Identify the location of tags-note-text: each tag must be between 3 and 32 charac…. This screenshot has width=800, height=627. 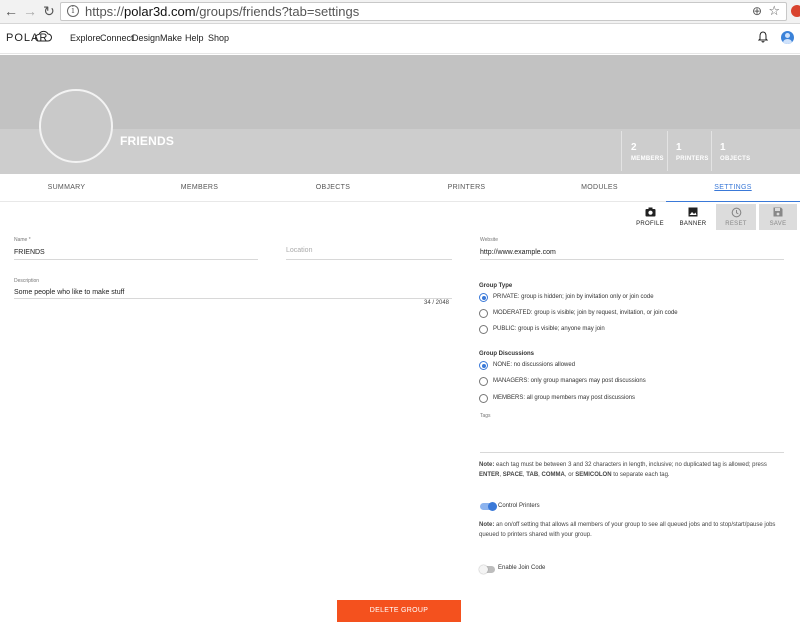
(631, 465).